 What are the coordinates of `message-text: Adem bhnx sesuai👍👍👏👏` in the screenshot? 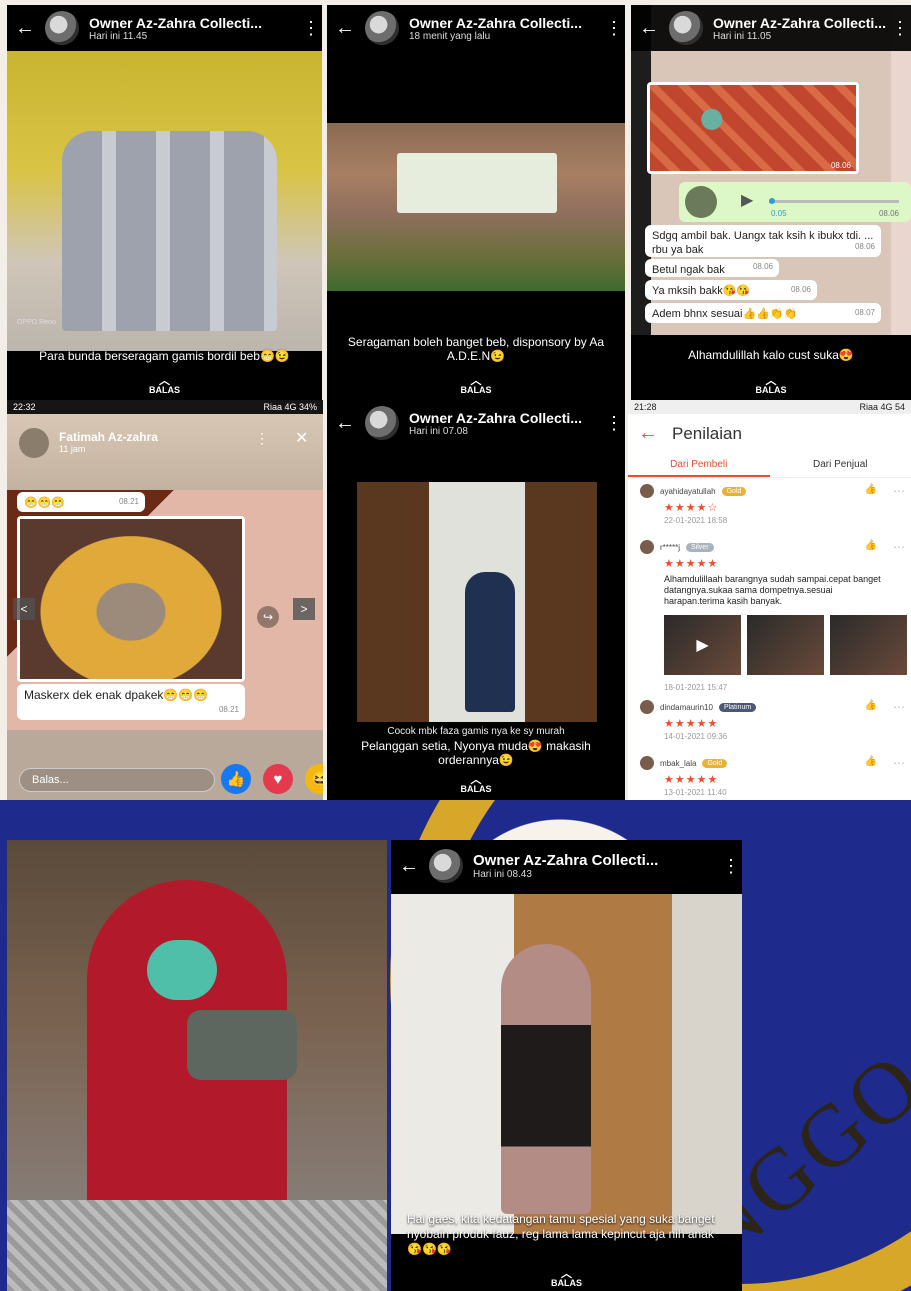 It's located at (725, 314).